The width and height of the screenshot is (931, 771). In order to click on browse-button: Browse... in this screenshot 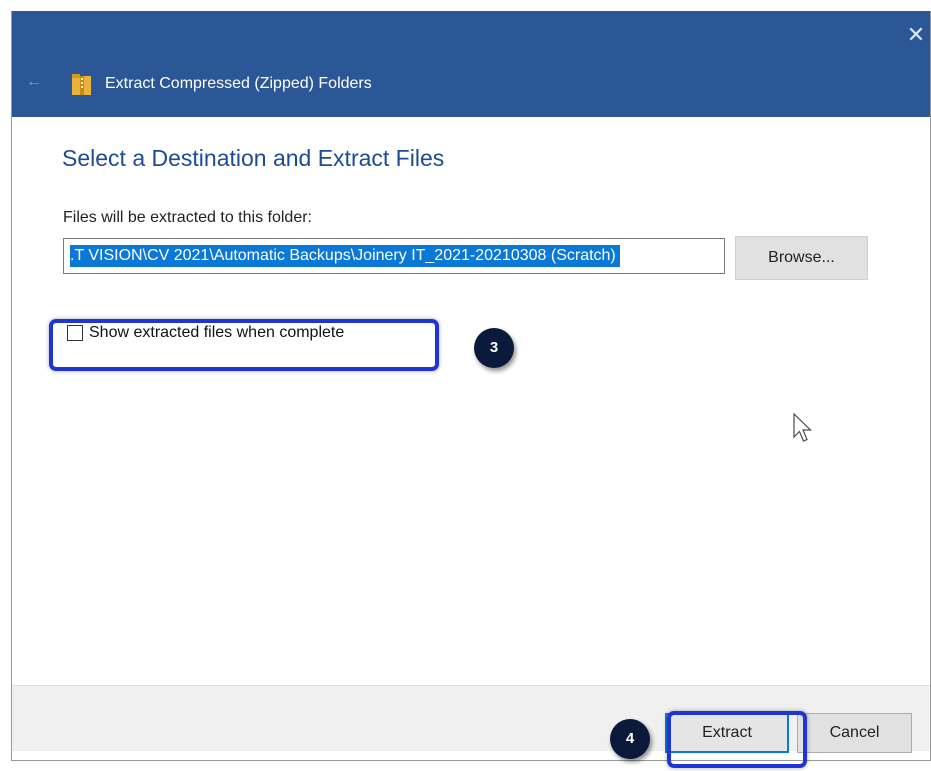, I will do `click(801, 258)`.